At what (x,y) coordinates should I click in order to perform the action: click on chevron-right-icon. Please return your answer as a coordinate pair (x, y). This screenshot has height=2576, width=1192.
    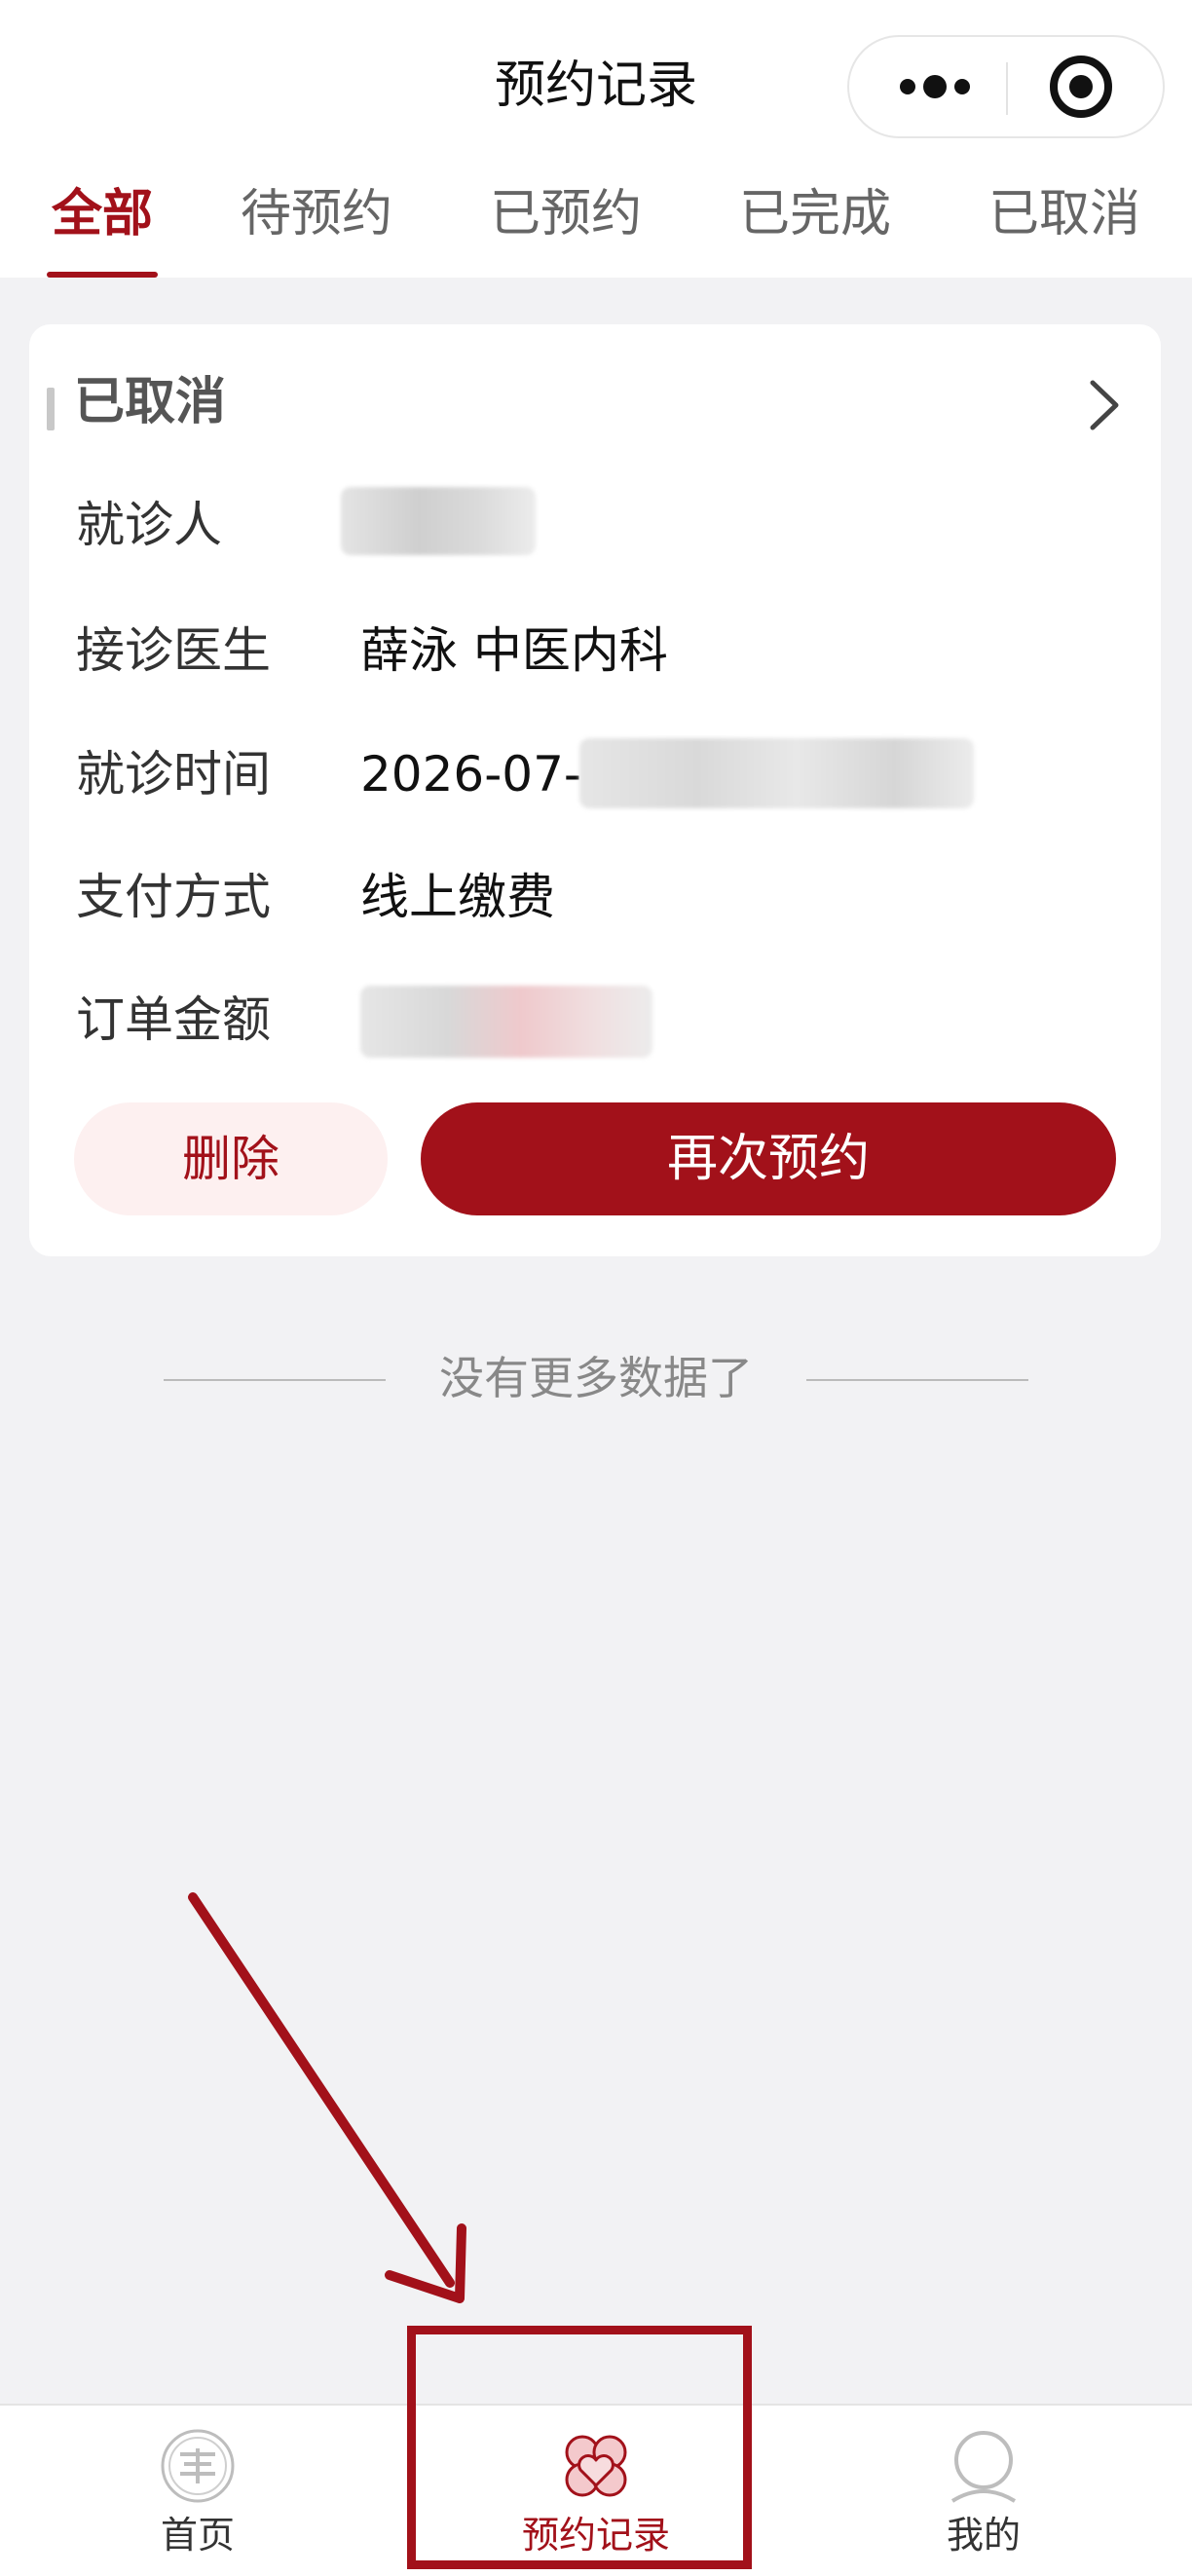
    Looking at the image, I should click on (1103, 405).